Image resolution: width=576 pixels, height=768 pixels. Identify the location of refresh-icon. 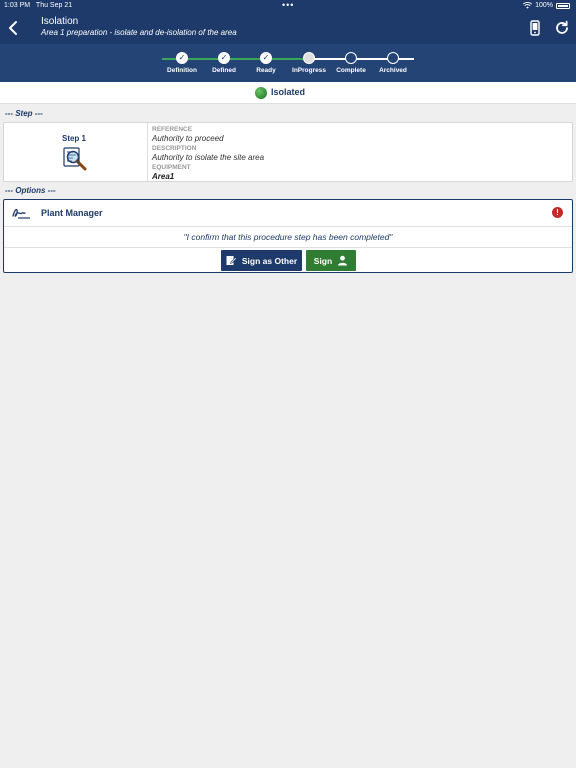
(562, 28).